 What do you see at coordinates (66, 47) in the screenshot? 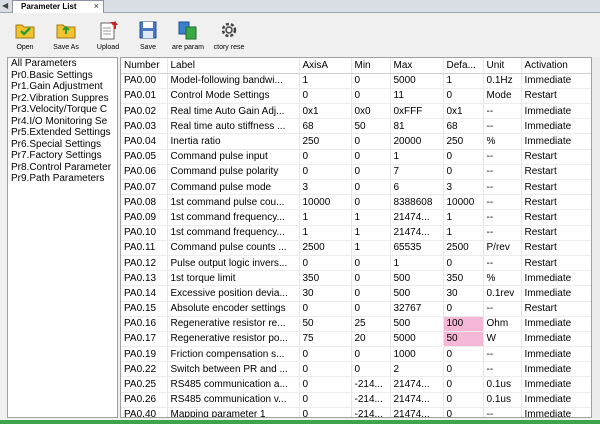
I see `save-as-label: Save As` at bounding box center [66, 47].